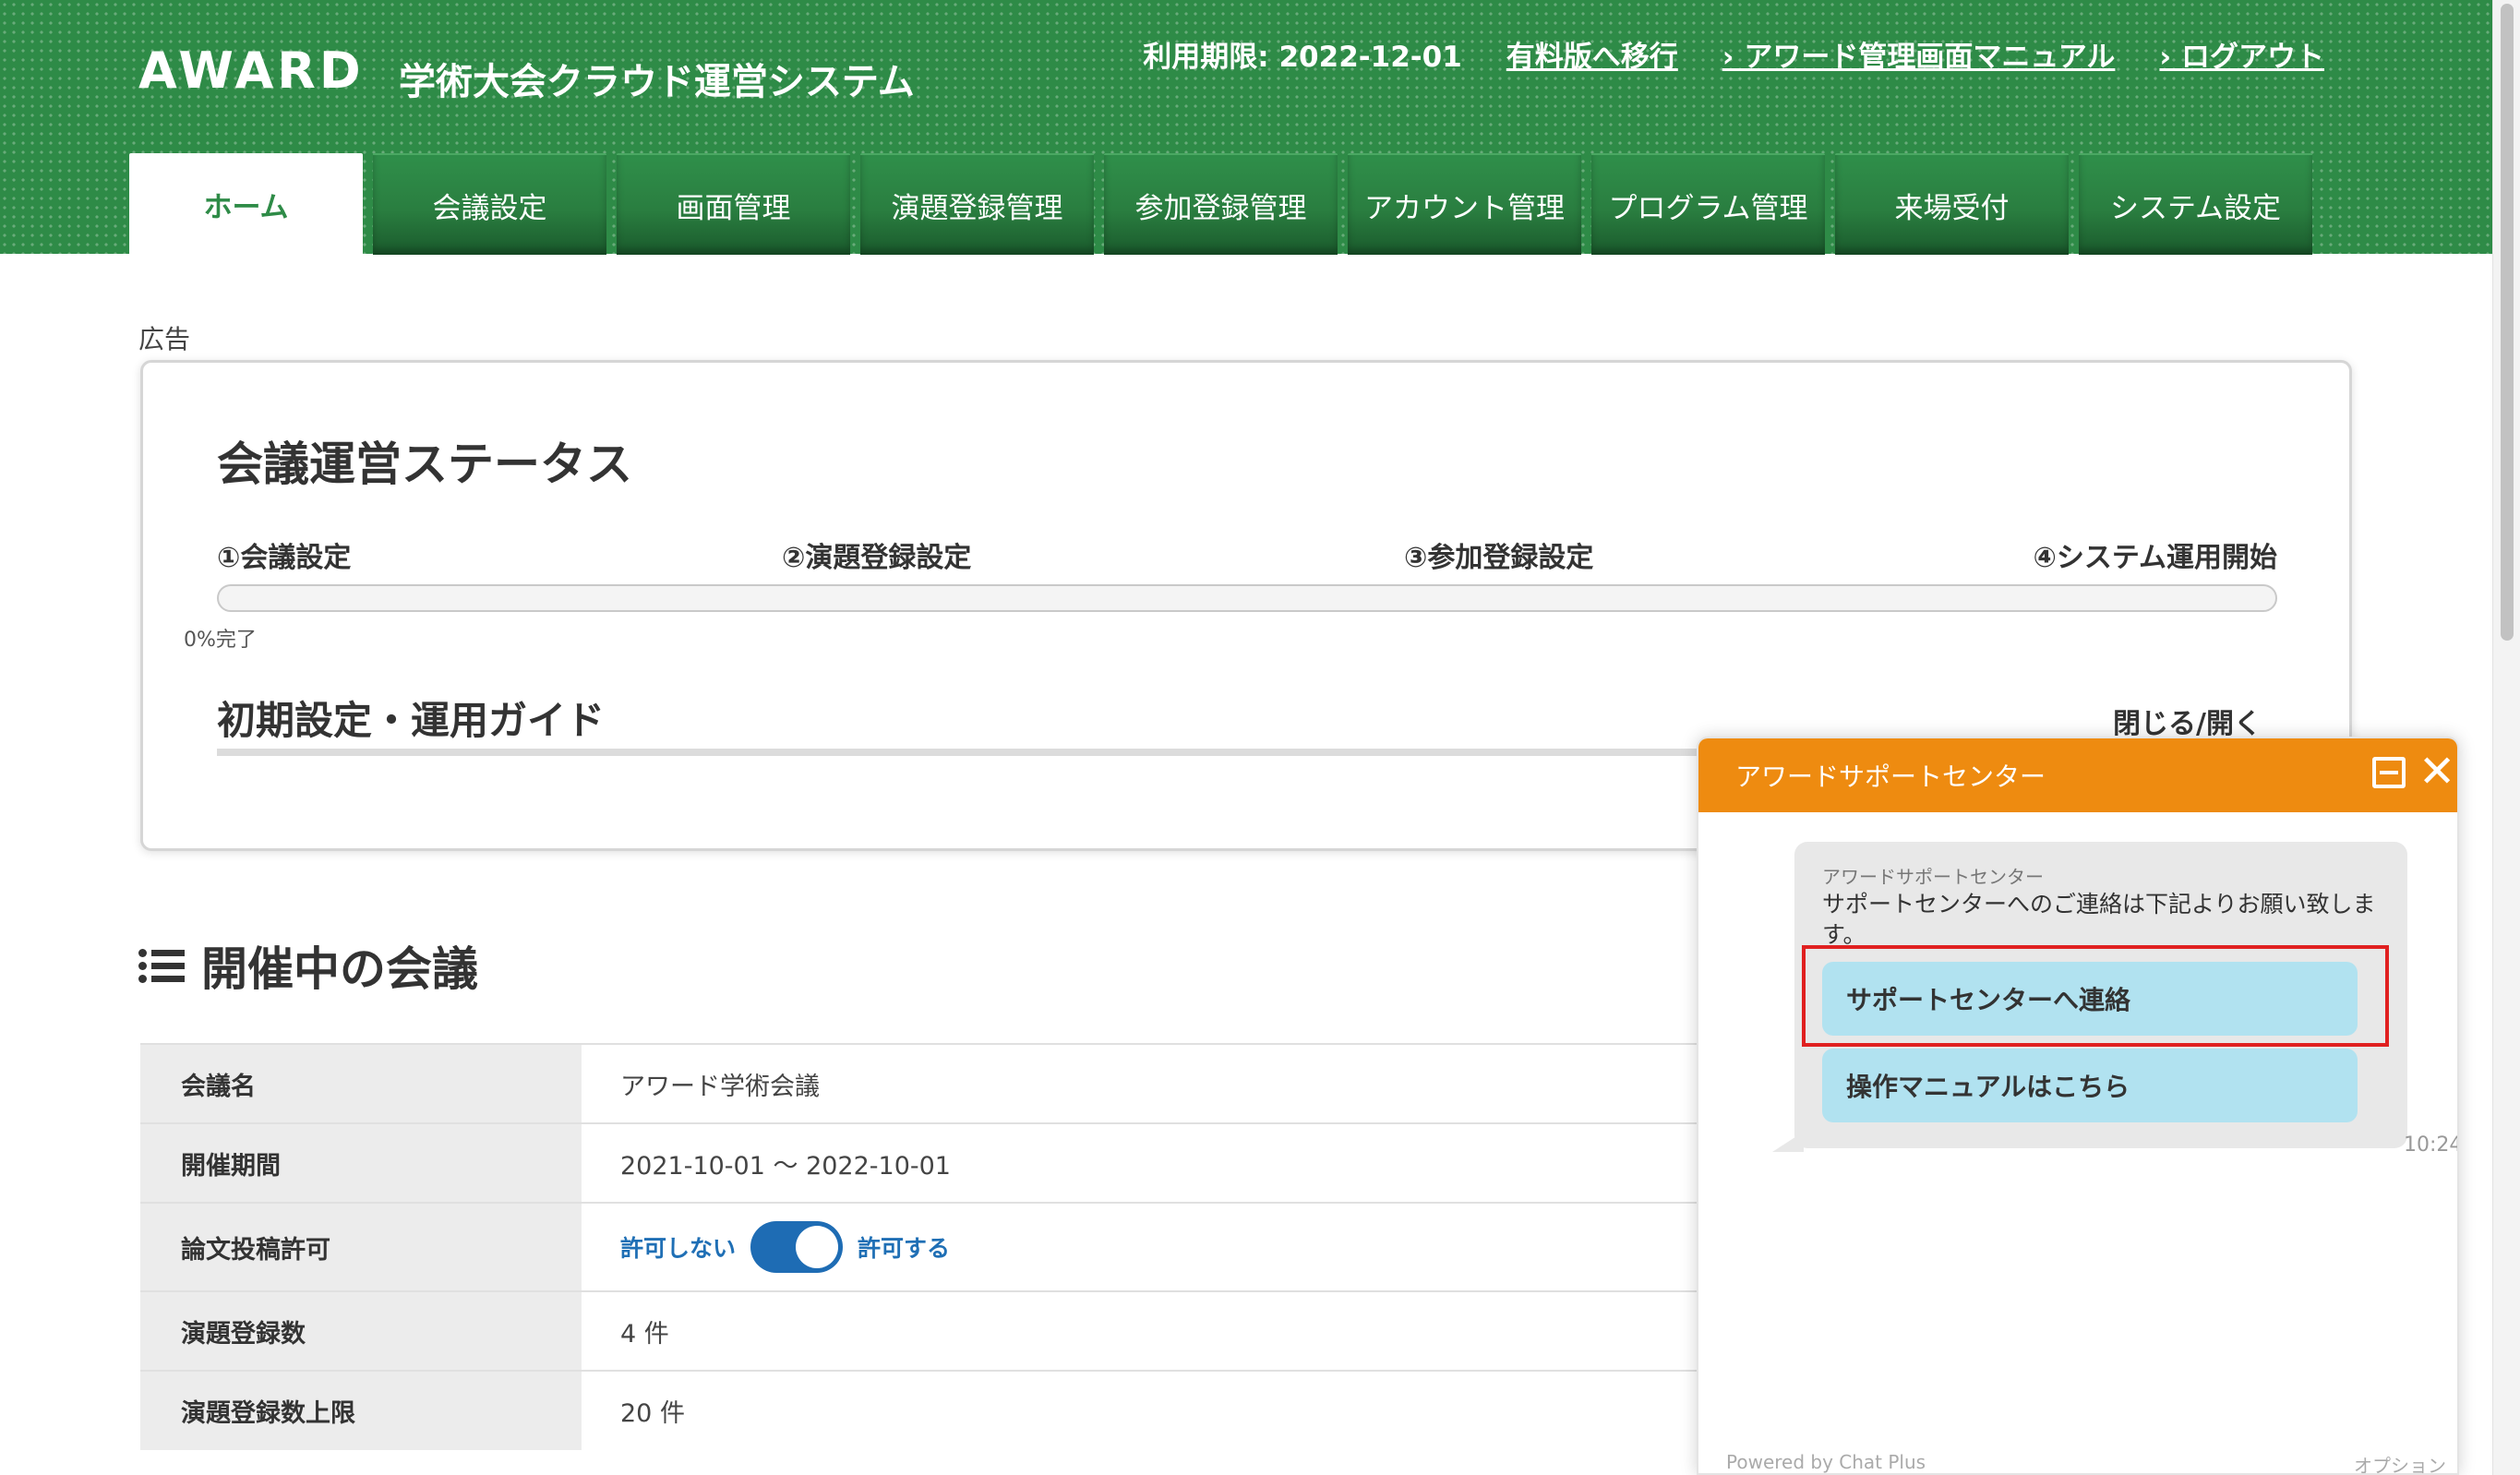  What do you see at coordinates (2436, 771) in the screenshot?
I see `close-icon: ✕` at bounding box center [2436, 771].